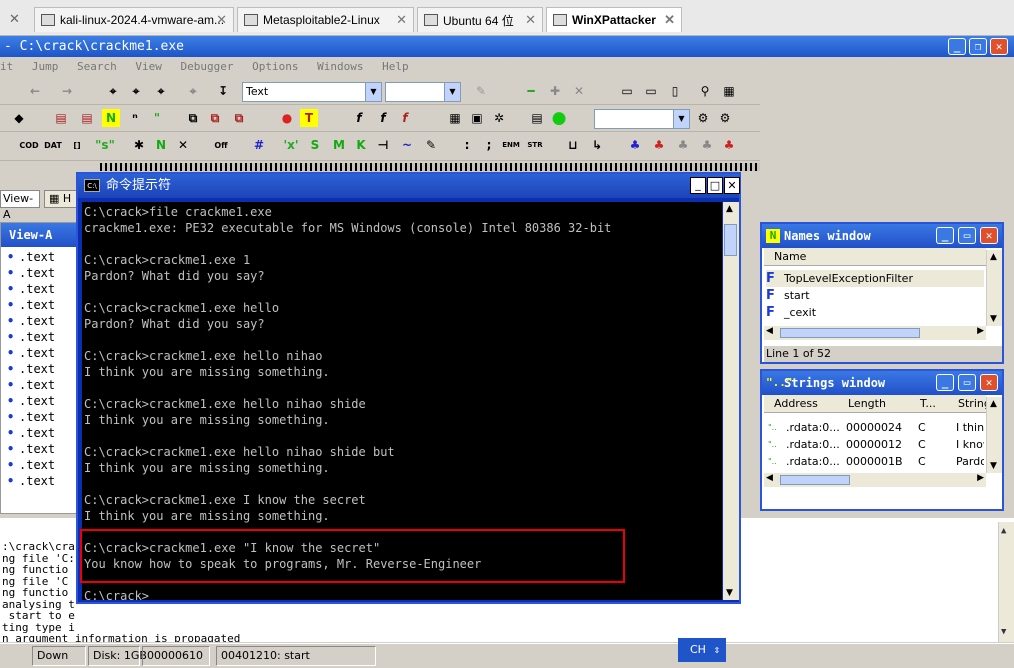 This screenshot has height=668, width=1014. Describe the element at coordinates (573, 145) in the screenshot. I see `graph-icon: ⊔` at that location.